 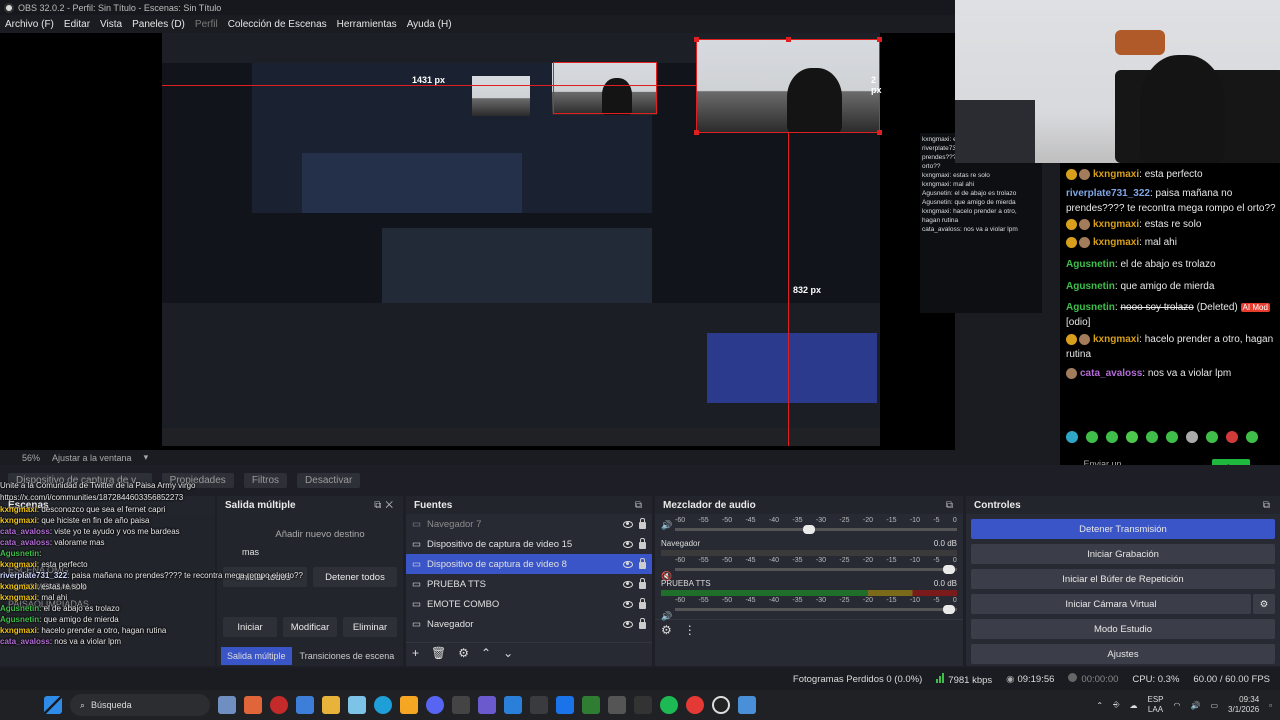 I want to click on add-icon: +, so click(x=415, y=653).